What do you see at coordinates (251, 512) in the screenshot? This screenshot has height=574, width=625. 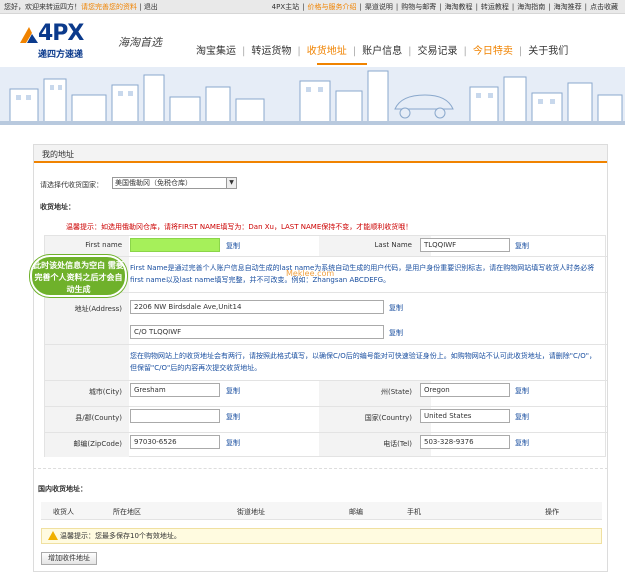 I see `col-street: 街道地址` at bounding box center [251, 512].